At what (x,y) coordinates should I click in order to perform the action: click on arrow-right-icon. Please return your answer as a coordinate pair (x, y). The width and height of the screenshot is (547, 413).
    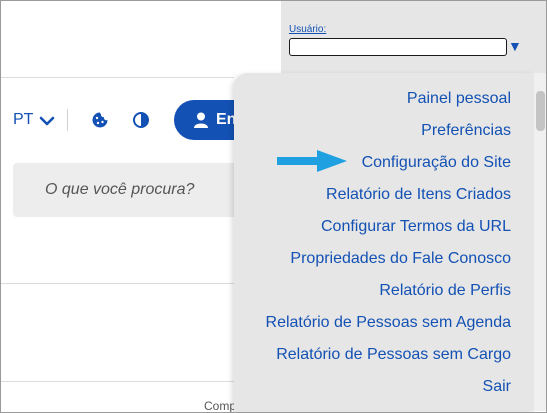
    Looking at the image, I should click on (312, 161).